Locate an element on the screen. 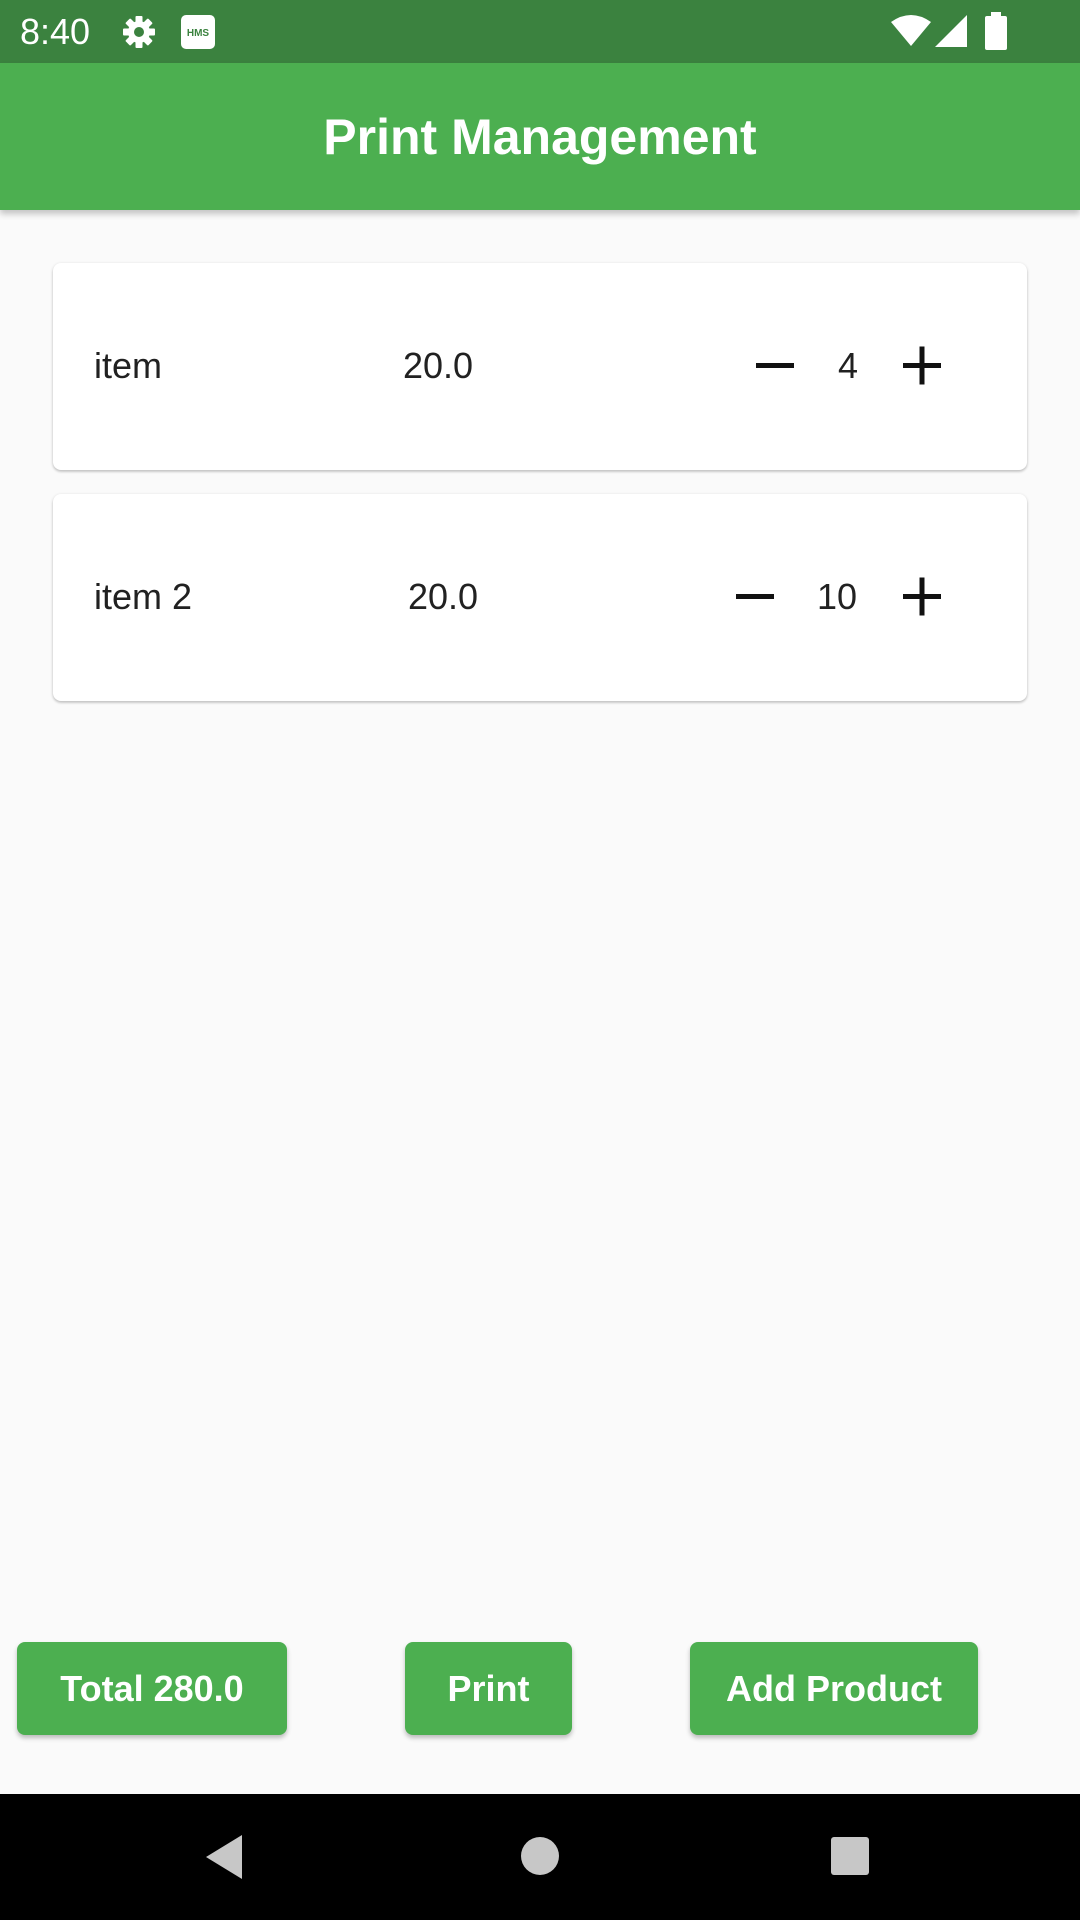 The image size is (1080, 1920). battery-icon is located at coordinates (996, 33).